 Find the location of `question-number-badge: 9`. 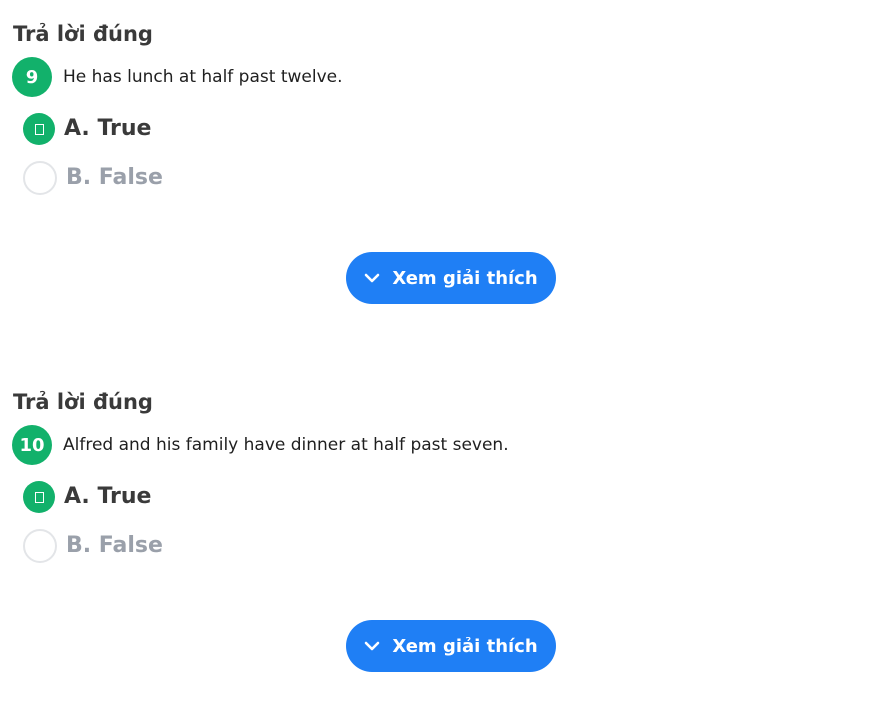

question-number-badge: 9 is located at coordinates (32, 77).